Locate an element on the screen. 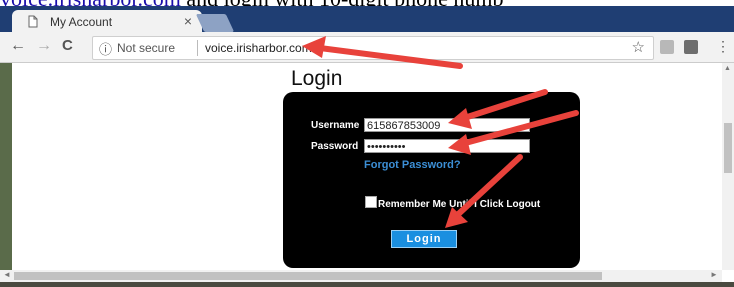  background-strip is located at coordinates (6, 166).